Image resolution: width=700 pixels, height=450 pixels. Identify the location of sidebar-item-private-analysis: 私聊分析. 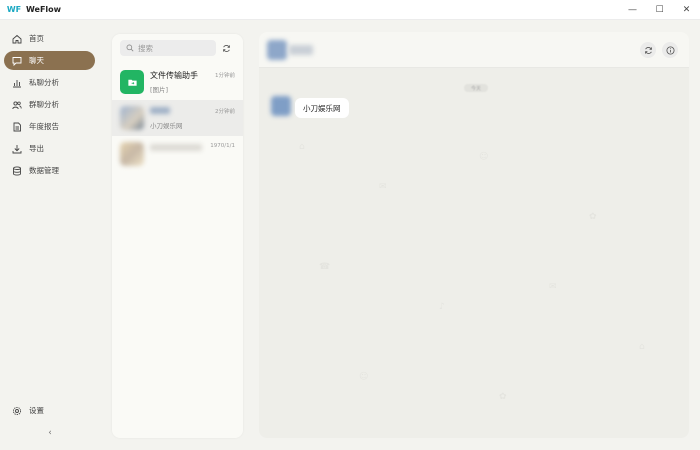
(49, 82).